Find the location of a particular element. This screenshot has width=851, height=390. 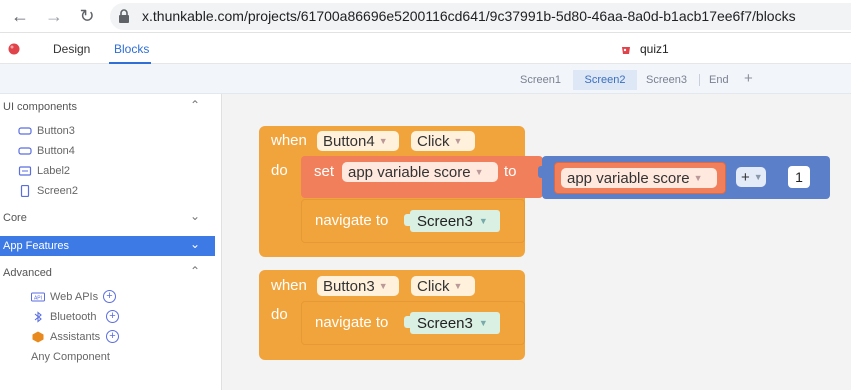

sidebar-item-label: Label2 is located at coordinates (54, 171).